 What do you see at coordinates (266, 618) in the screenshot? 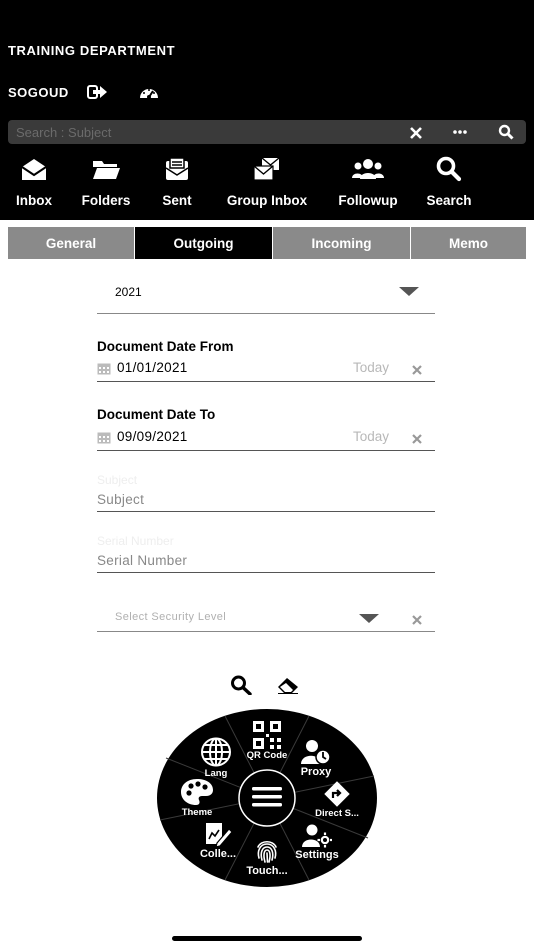
I see `security-level-select: Select Security Level` at bounding box center [266, 618].